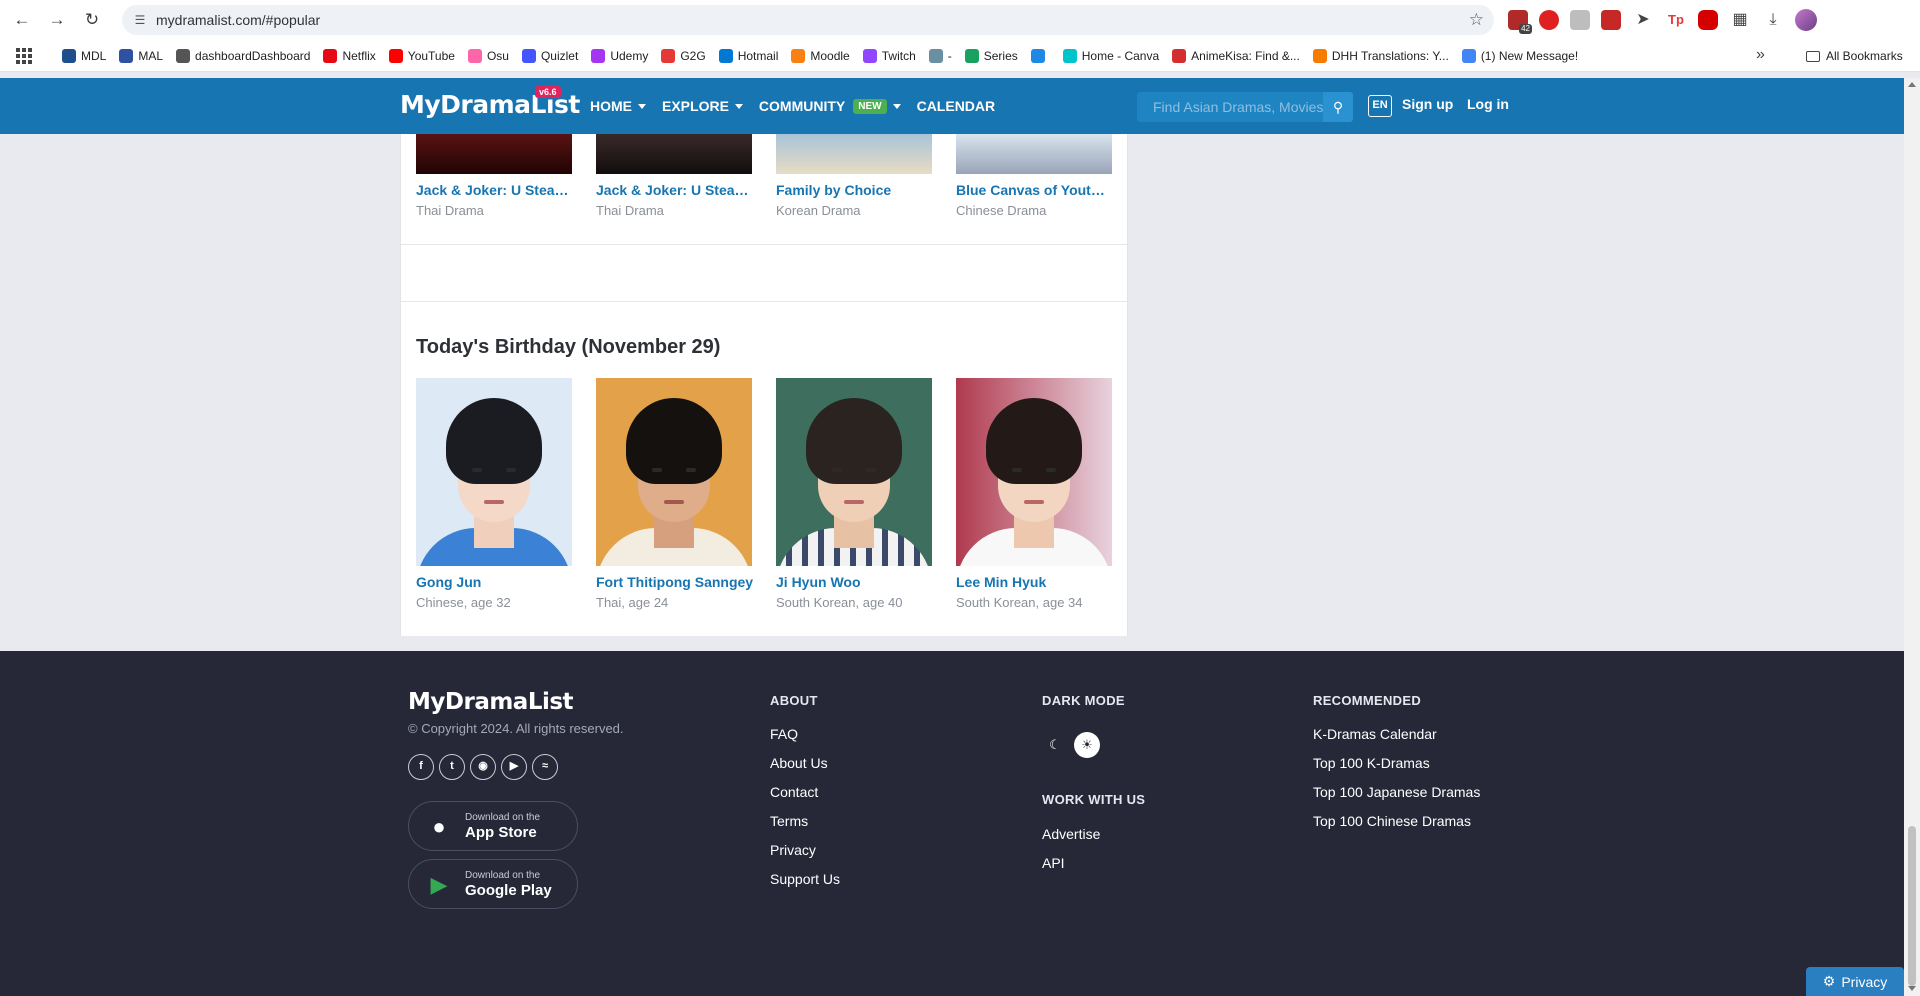 The width and height of the screenshot is (1920, 996). I want to click on all-bookmarks-button: All Bookmarks, so click(1854, 56).